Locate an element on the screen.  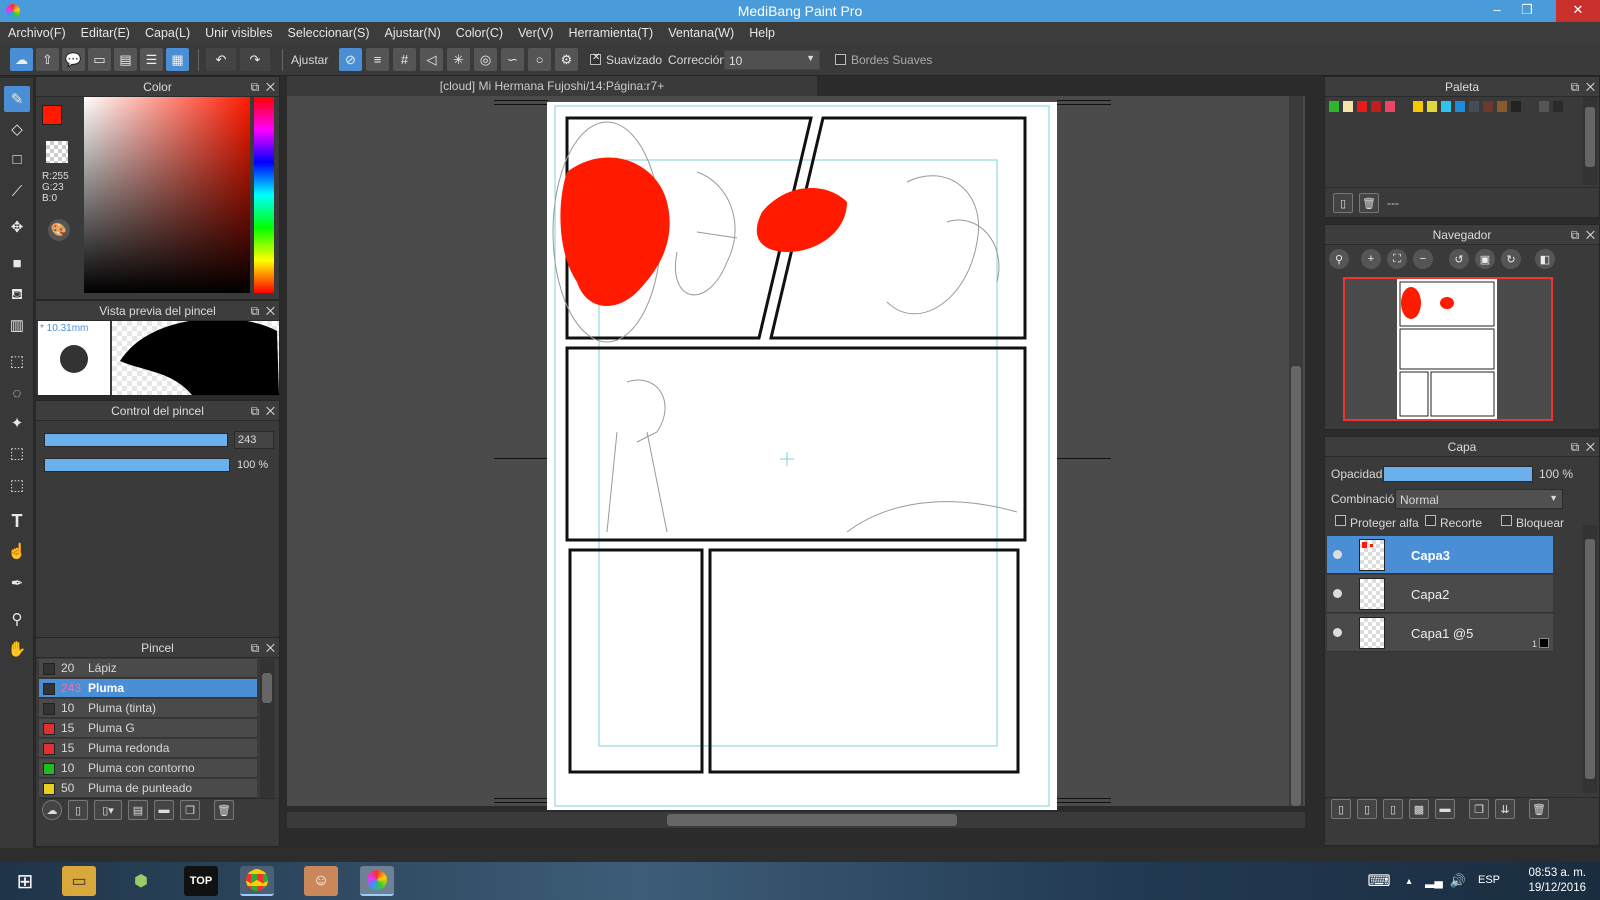
game-avatar-icon: ☺ is located at coordinates (321, 881).